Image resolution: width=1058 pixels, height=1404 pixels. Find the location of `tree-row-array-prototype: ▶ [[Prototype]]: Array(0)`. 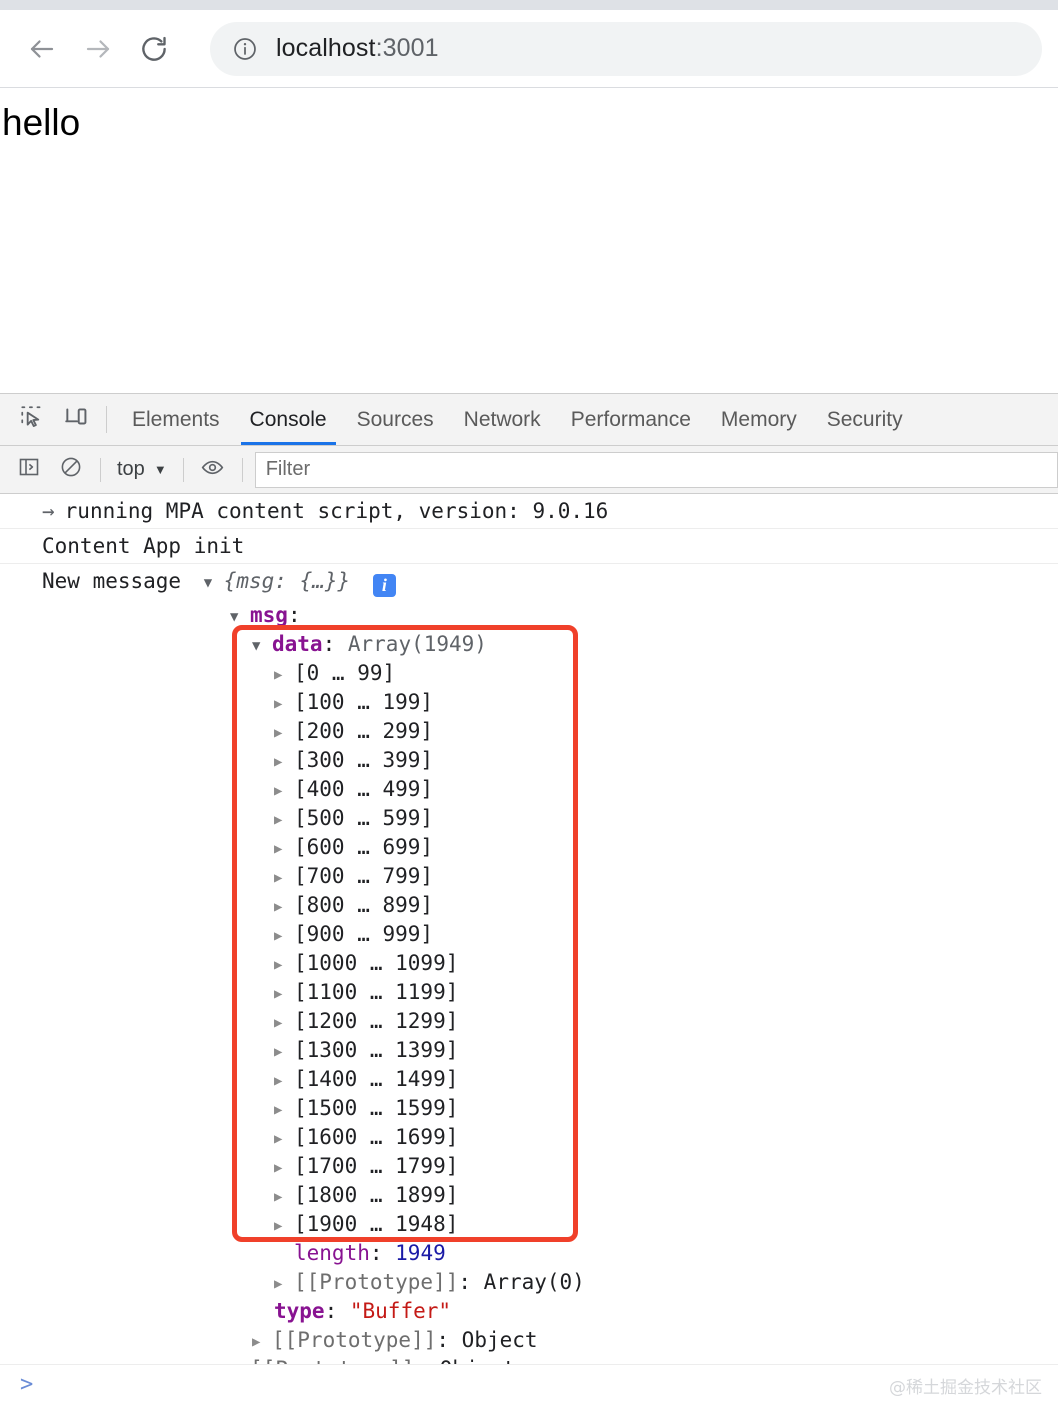

tree-row-array-prototype: ▶ [[Prototype]]: Array(0) is located at coordinates (550, 1282).